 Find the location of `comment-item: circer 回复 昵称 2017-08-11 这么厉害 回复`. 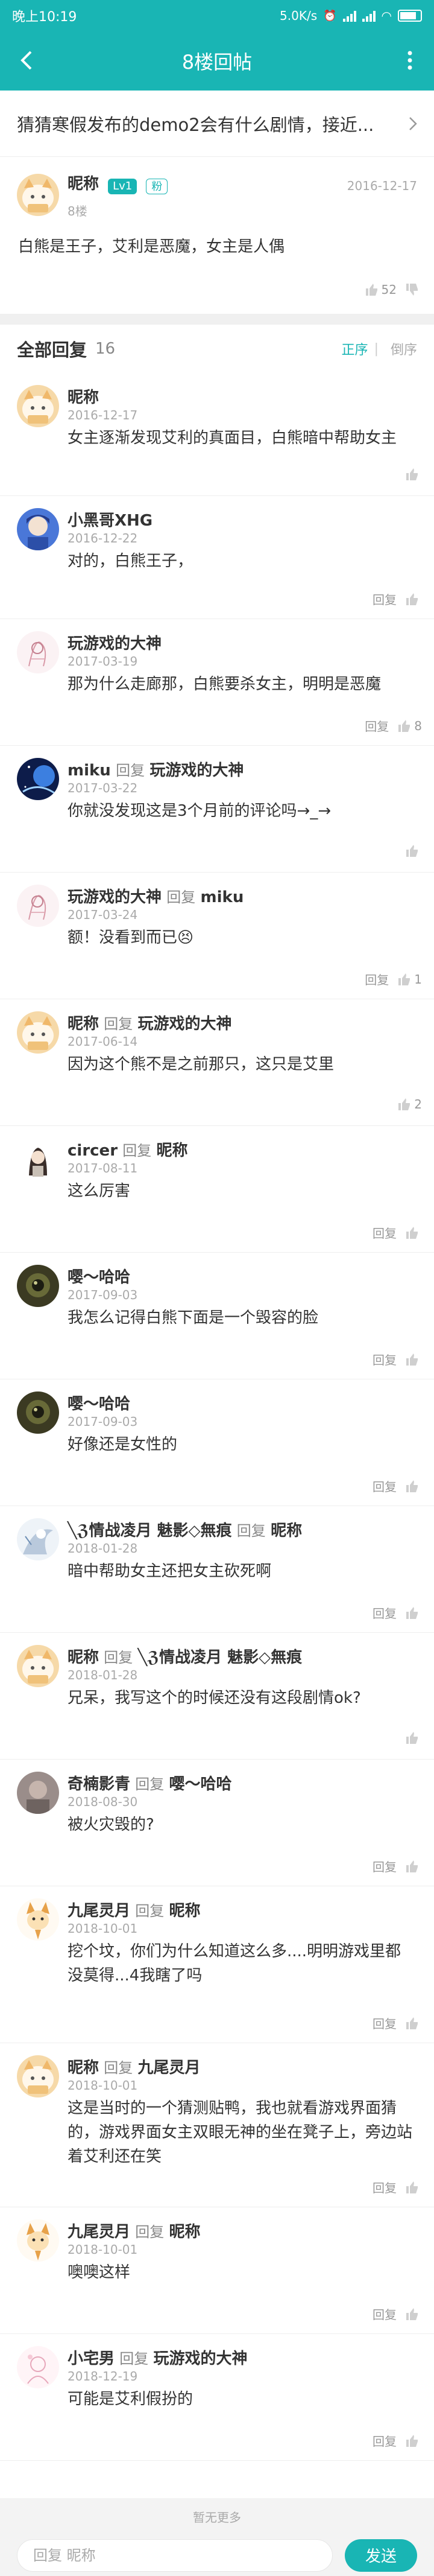

comment-item: circer 回复 昵称 2017-08-11 这么厉害 回复 is located at coordinates (217, 1189).